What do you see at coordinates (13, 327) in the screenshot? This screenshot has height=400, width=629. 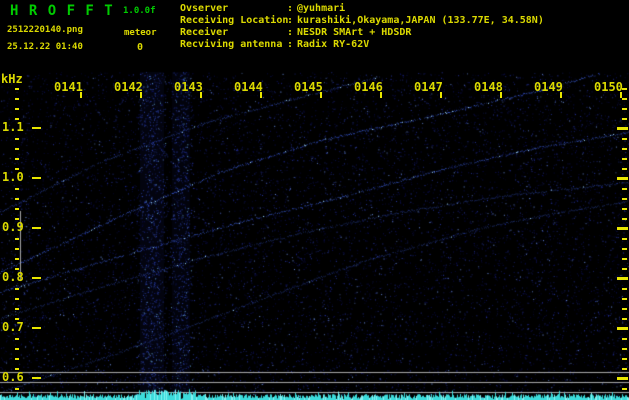 I see `freq-label: 0.7` at bounding box center [13, 327].